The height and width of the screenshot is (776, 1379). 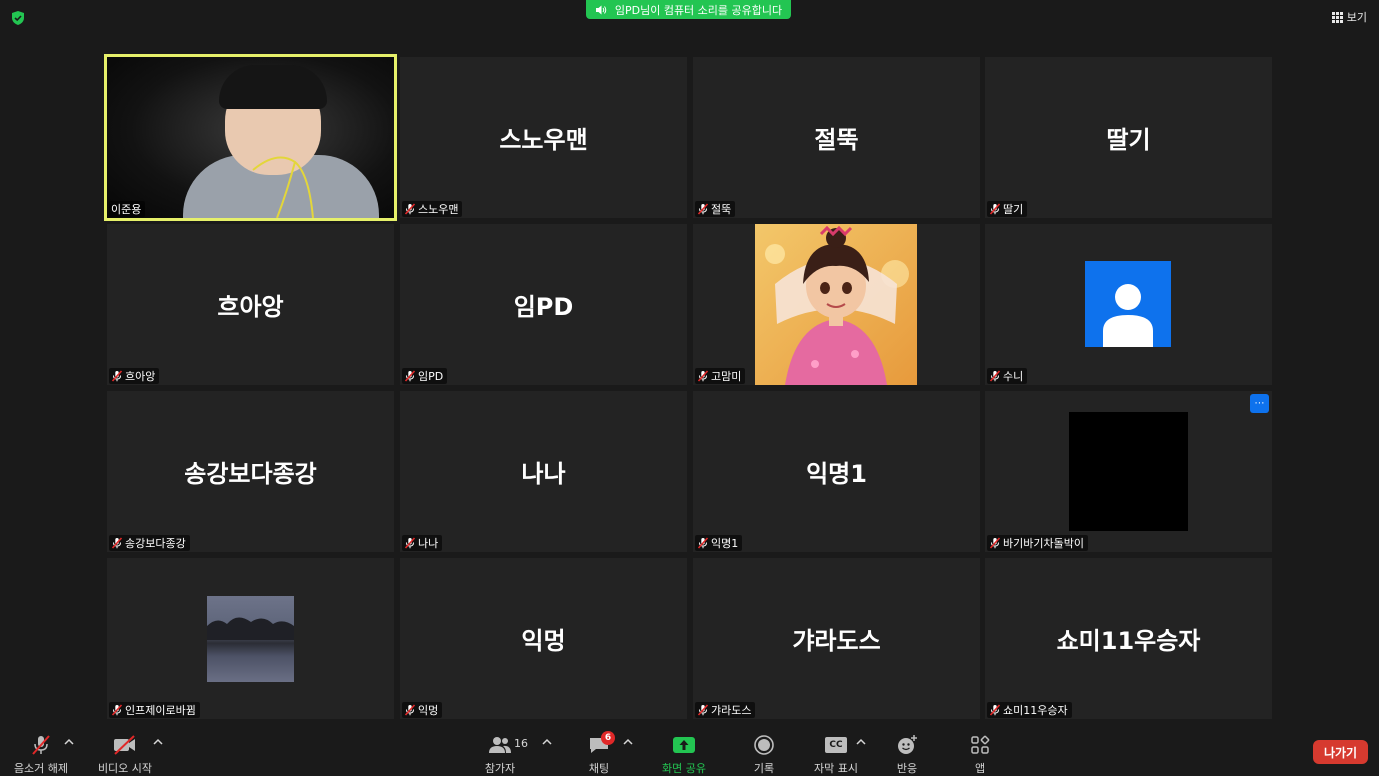 I want to click on participant-tile: 스노우맨 스노우맨, so click(x=543, y=137).